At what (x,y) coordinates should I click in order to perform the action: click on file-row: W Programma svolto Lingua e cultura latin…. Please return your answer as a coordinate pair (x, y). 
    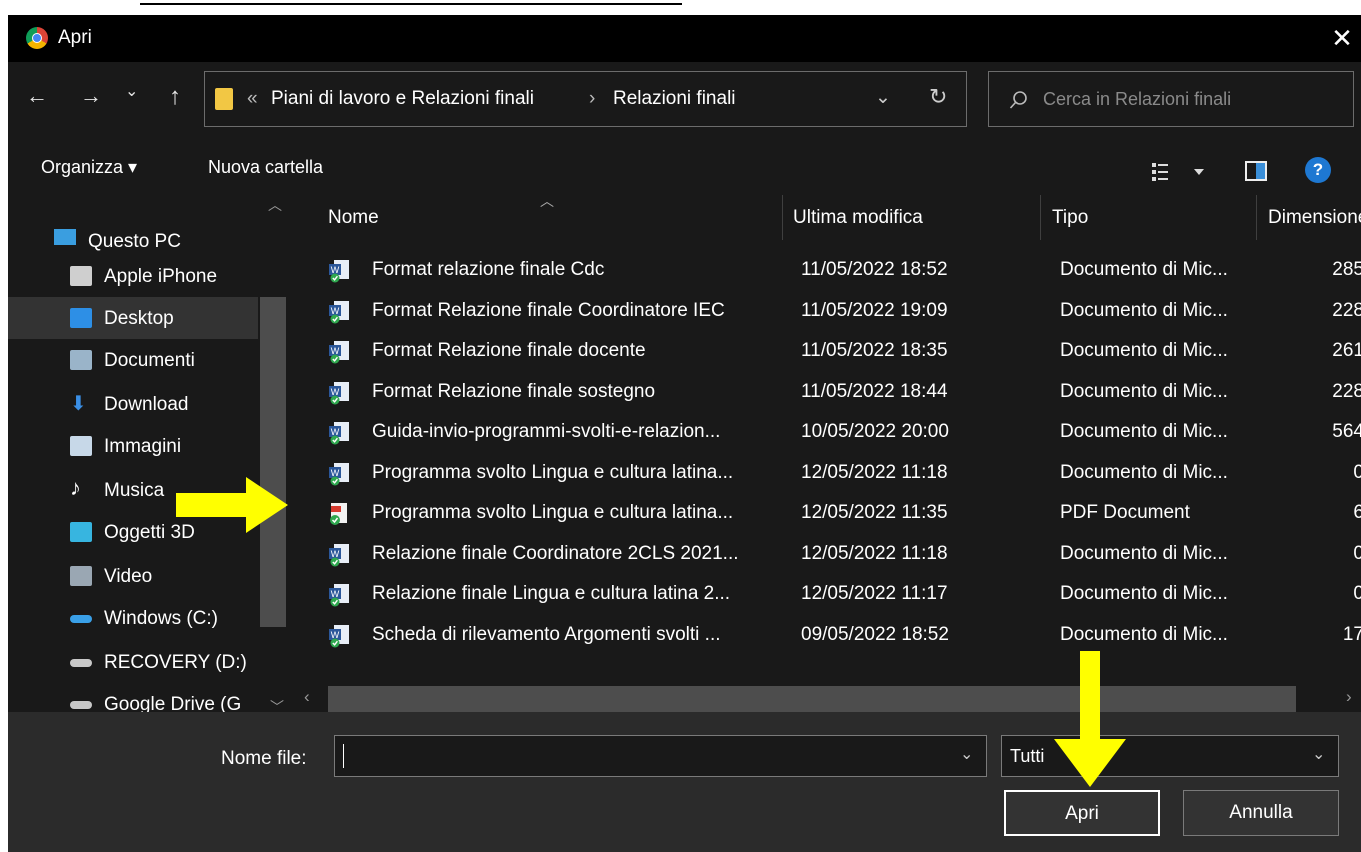
    Looking at the image, I should click on (834, 474).